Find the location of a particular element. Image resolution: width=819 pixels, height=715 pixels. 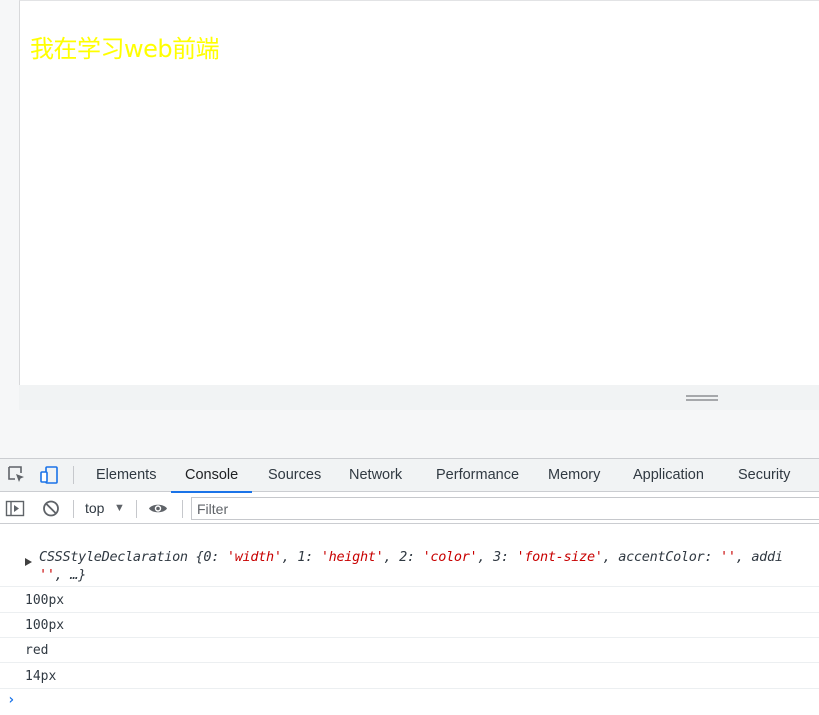

console-toolbar: top ▼ is located at coordinates (409, 508).